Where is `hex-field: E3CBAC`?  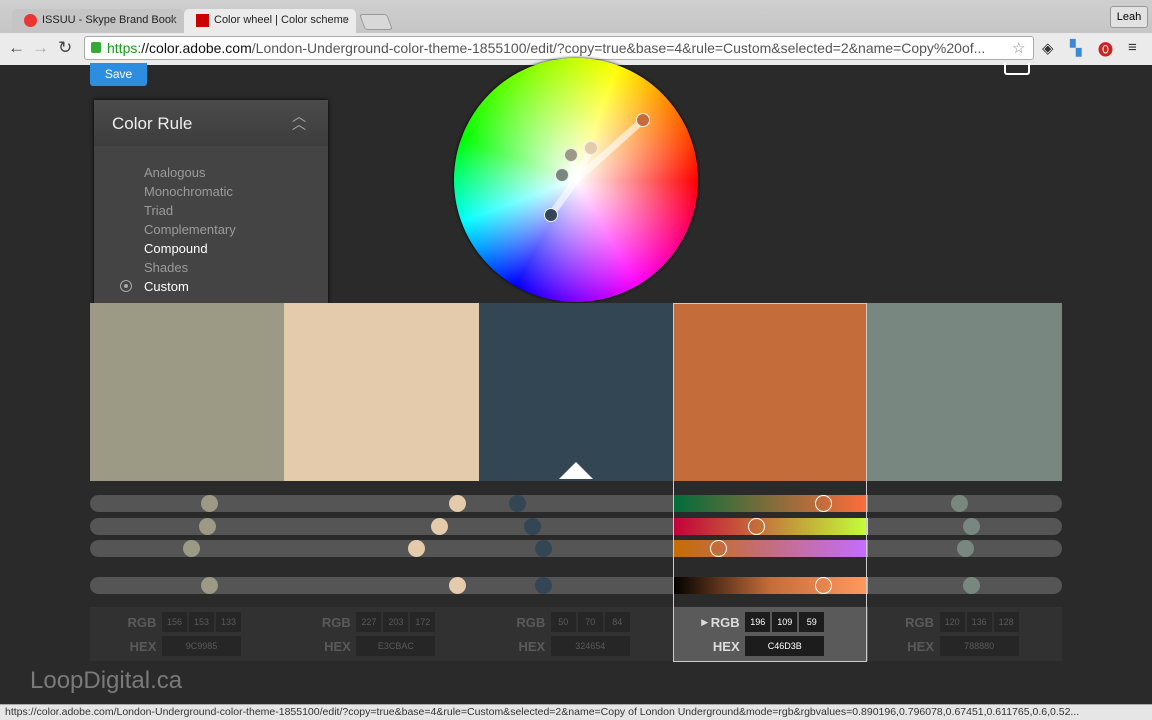 hex-field: E3CBAC is located at coordinates (396, 646).